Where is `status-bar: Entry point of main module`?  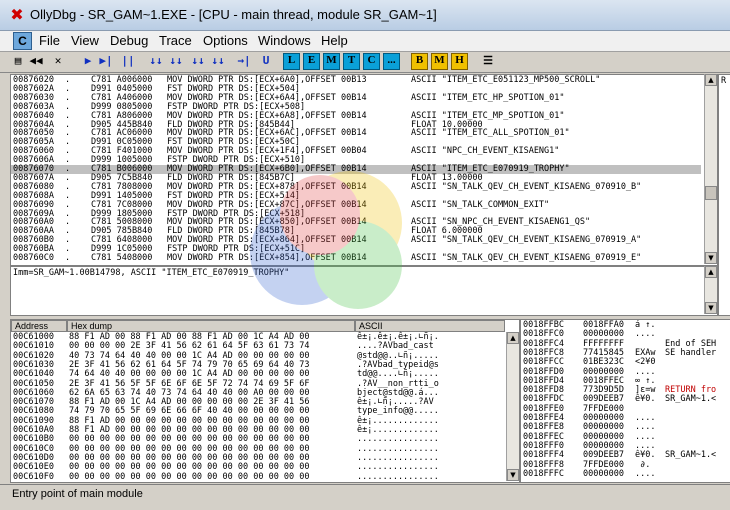 status-bar: Entry point of main module is located at coordinates (365, 493).